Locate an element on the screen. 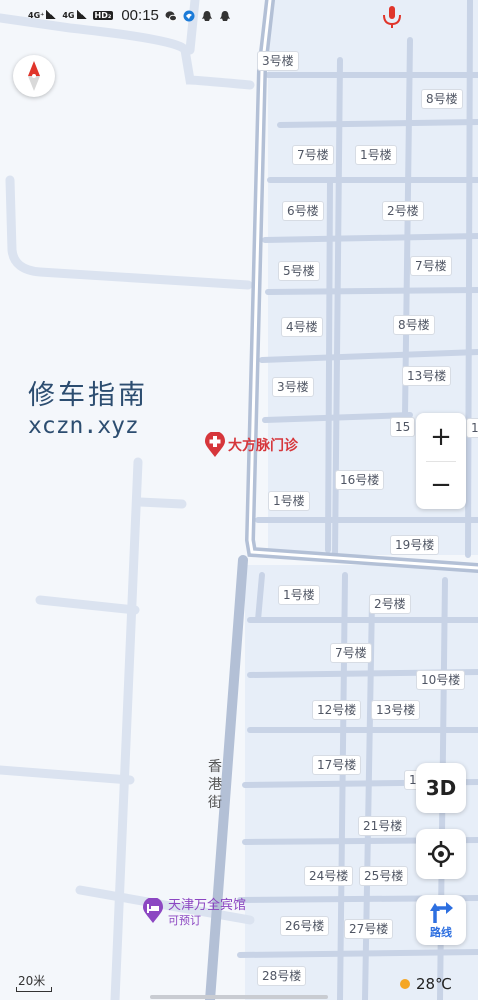  building-label: 4号楼 is located at coordinates (302, 327).